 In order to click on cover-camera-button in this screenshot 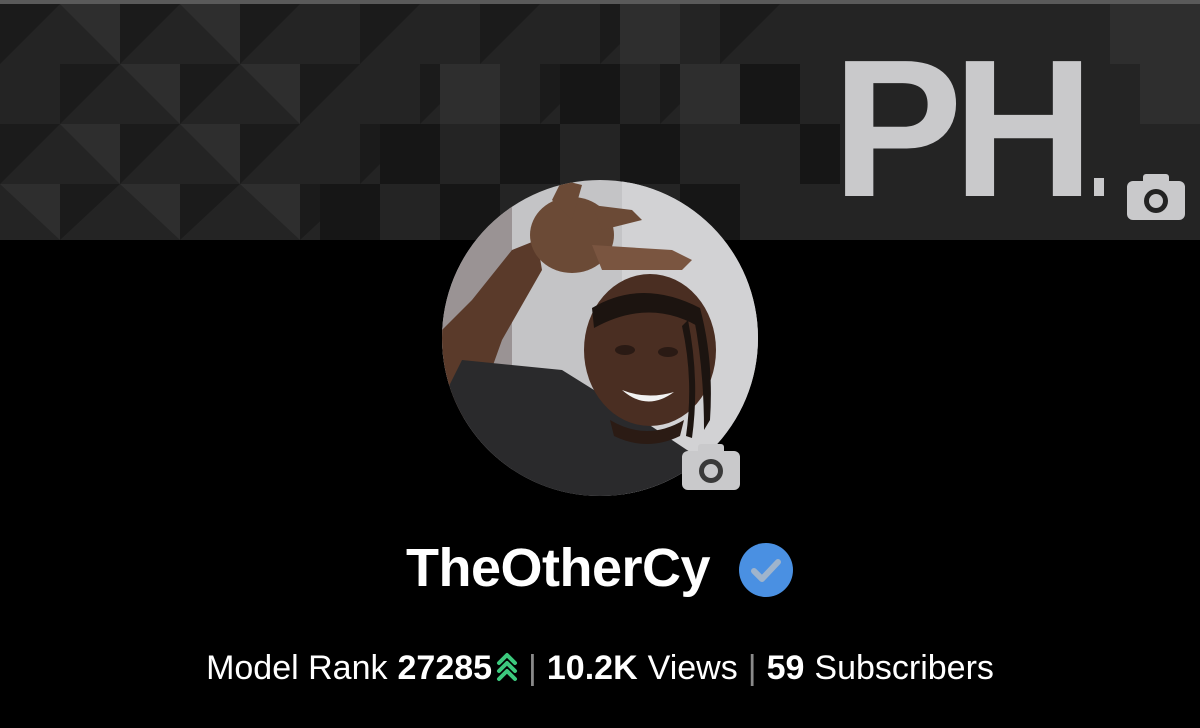, I will do `click(1156, 197)`.